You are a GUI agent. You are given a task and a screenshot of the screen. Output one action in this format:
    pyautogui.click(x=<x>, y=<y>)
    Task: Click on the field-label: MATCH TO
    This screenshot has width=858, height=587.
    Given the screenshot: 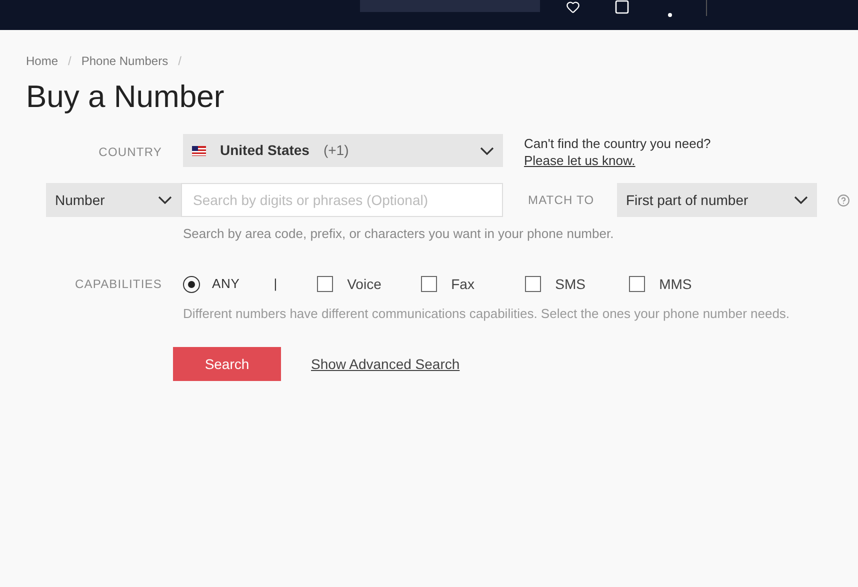 What is the action you would take?
    pyautogui.click(x=562, y=200)
    